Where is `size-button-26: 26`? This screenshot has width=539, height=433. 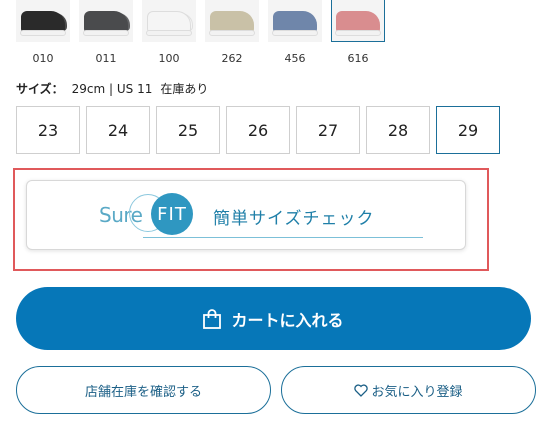
size-button-26: 26 is located at coordinates (258, 130).